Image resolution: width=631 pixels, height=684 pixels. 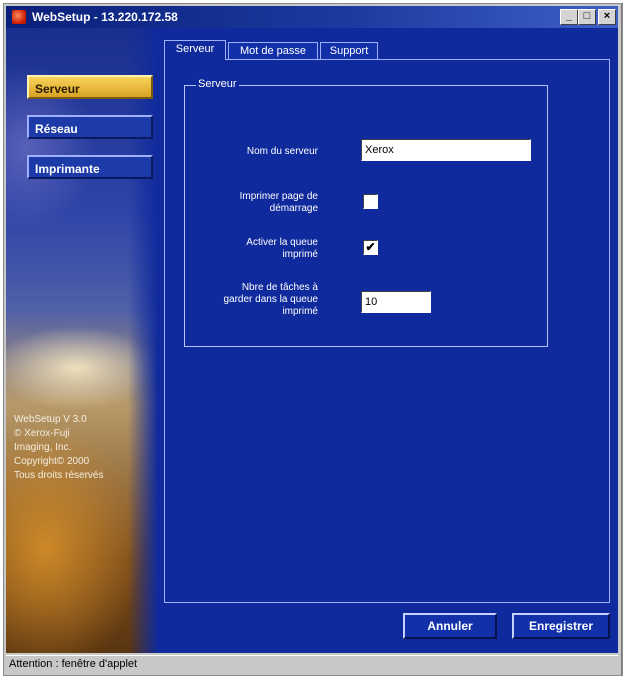 I want to click on tab-divider, so click(x=387, y=59).